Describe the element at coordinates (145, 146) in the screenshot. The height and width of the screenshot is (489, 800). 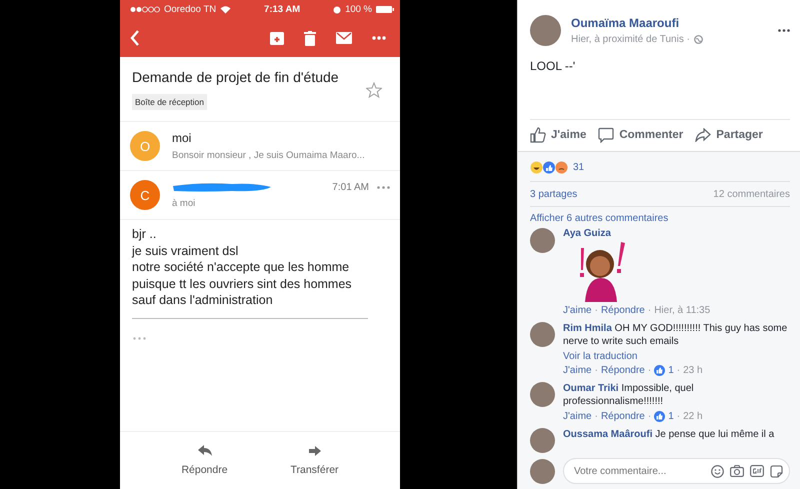
I see `avatar: O` at that location.